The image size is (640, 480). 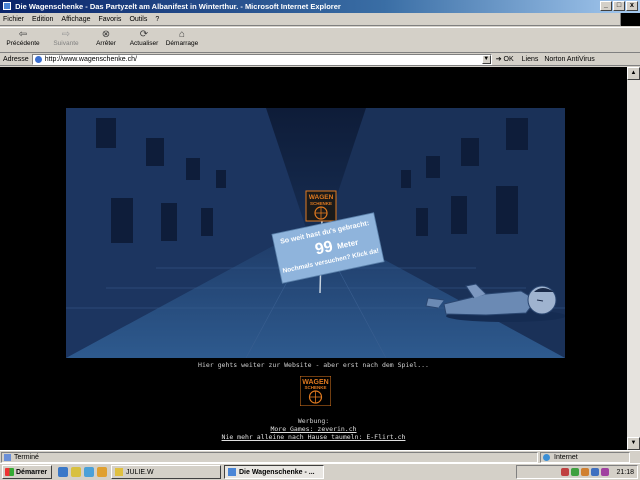 I want to click on quick-launch, so click(x=82, y=472).